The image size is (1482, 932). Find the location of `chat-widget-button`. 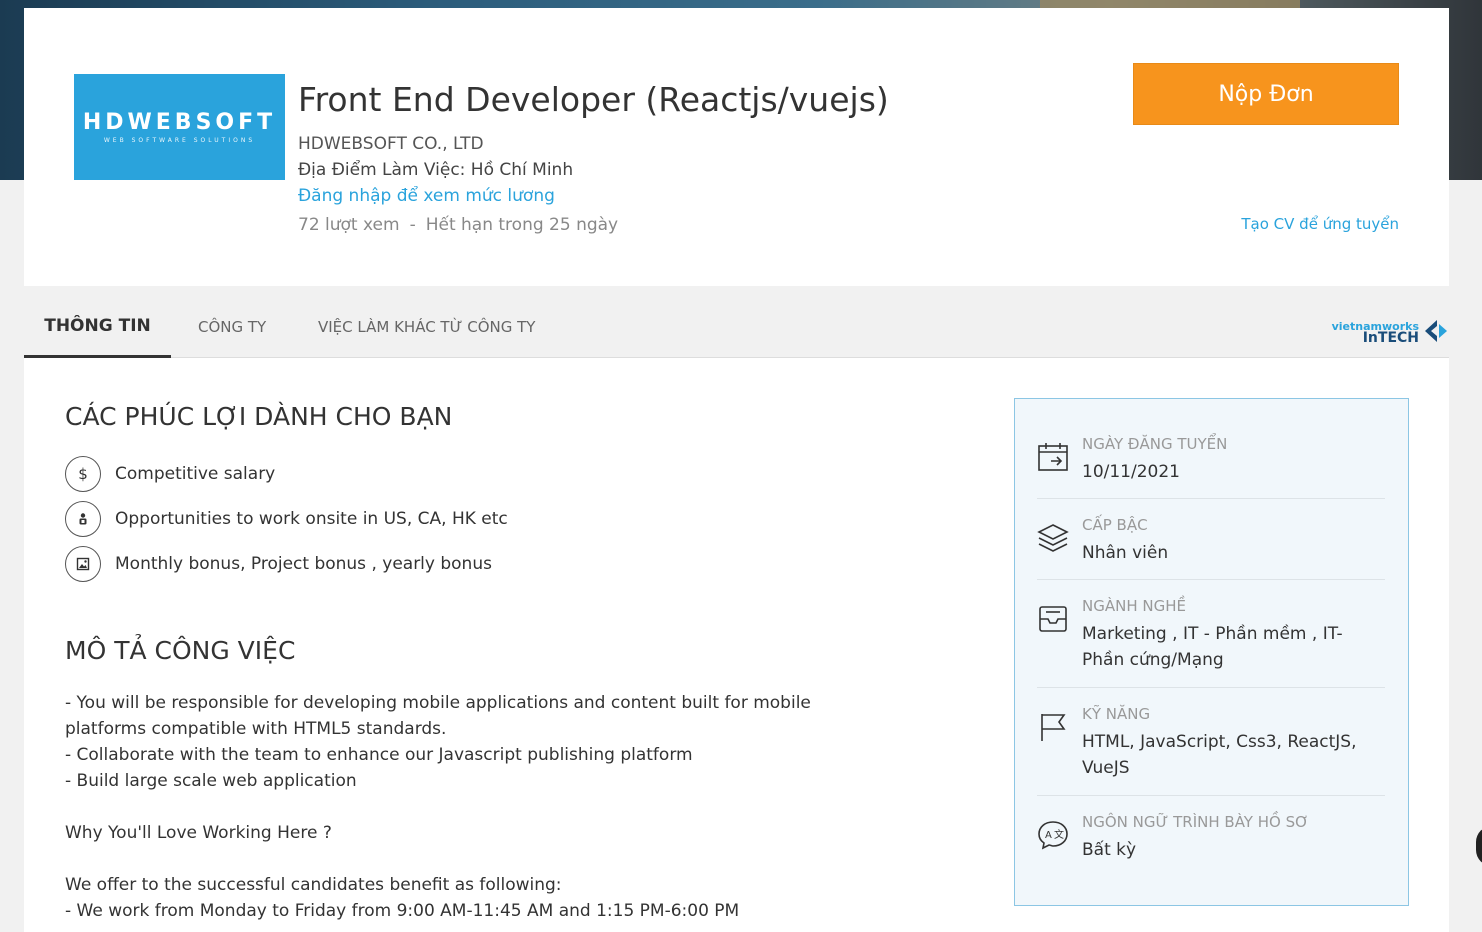

chat-widget-button is located at coordinates (1479, 846).